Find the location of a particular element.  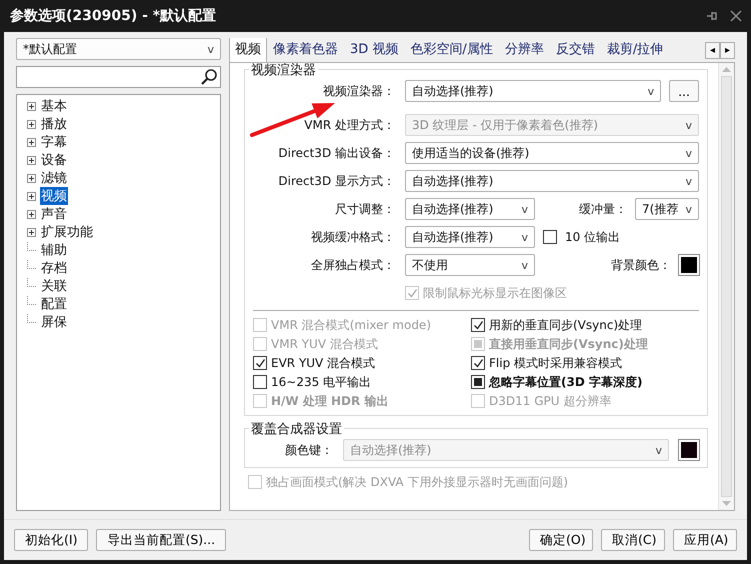

field-label: 颜色键： is located at coordinates (308, 450).